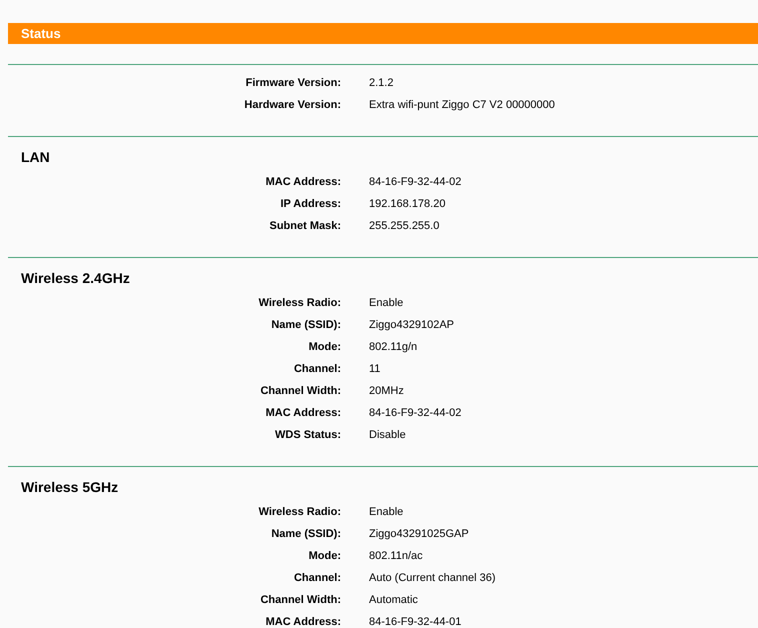 This screenshot has height=628, width=758. I want to click on field-value: 11, so click(374, 369).